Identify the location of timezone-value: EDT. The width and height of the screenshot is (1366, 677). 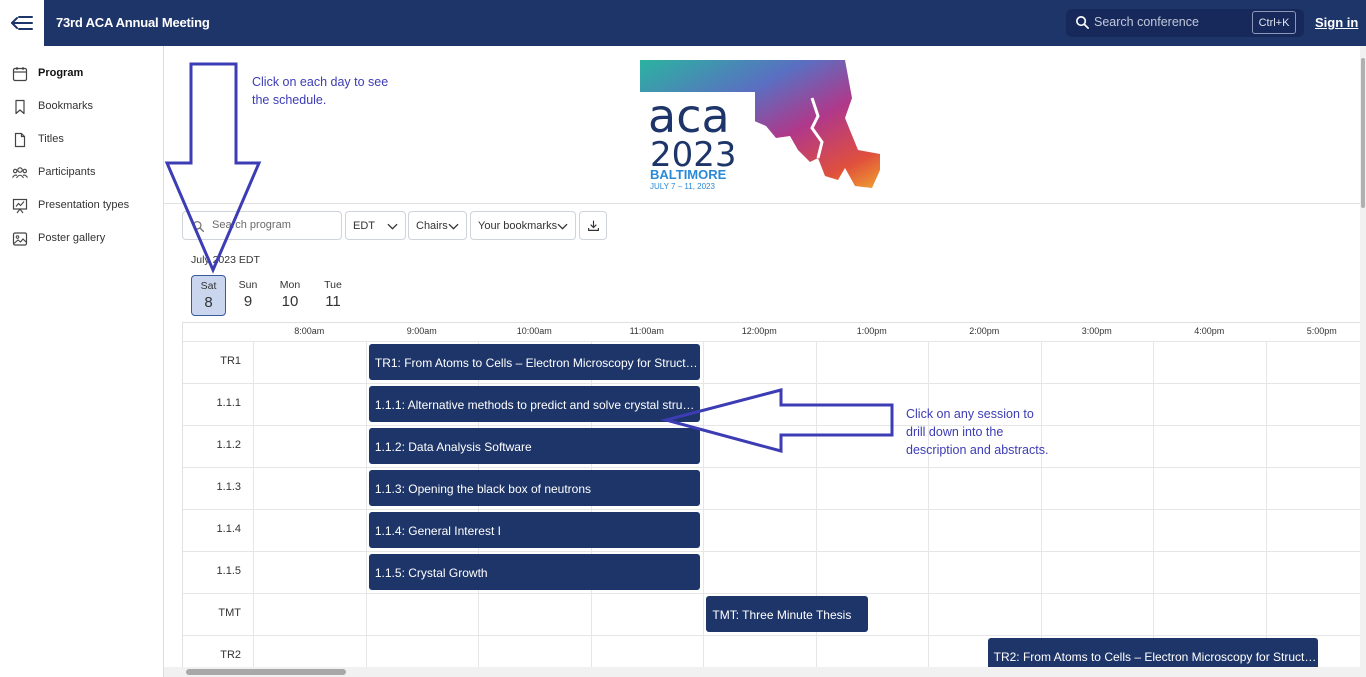
(364, 225).